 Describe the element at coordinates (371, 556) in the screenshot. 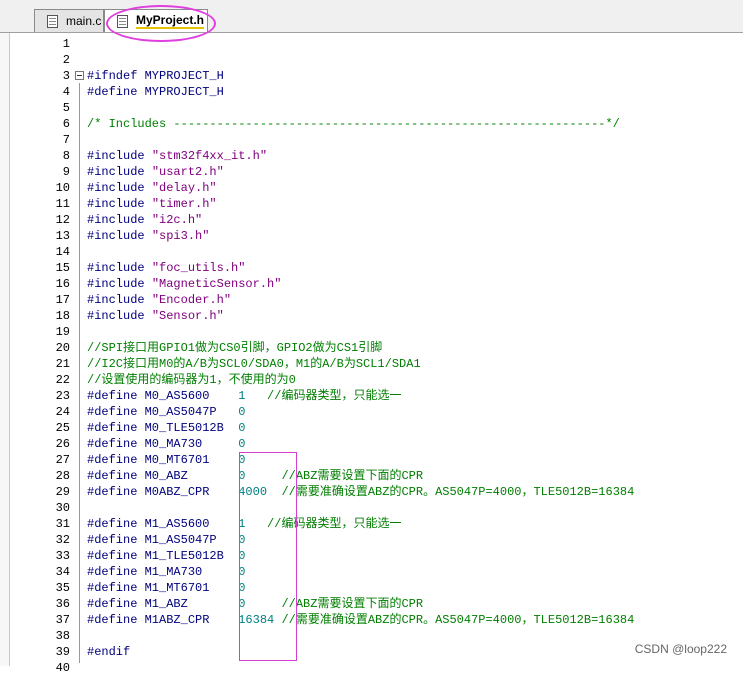

I see `code-line: 33 #define M1_TLE5012B 0` at that location.